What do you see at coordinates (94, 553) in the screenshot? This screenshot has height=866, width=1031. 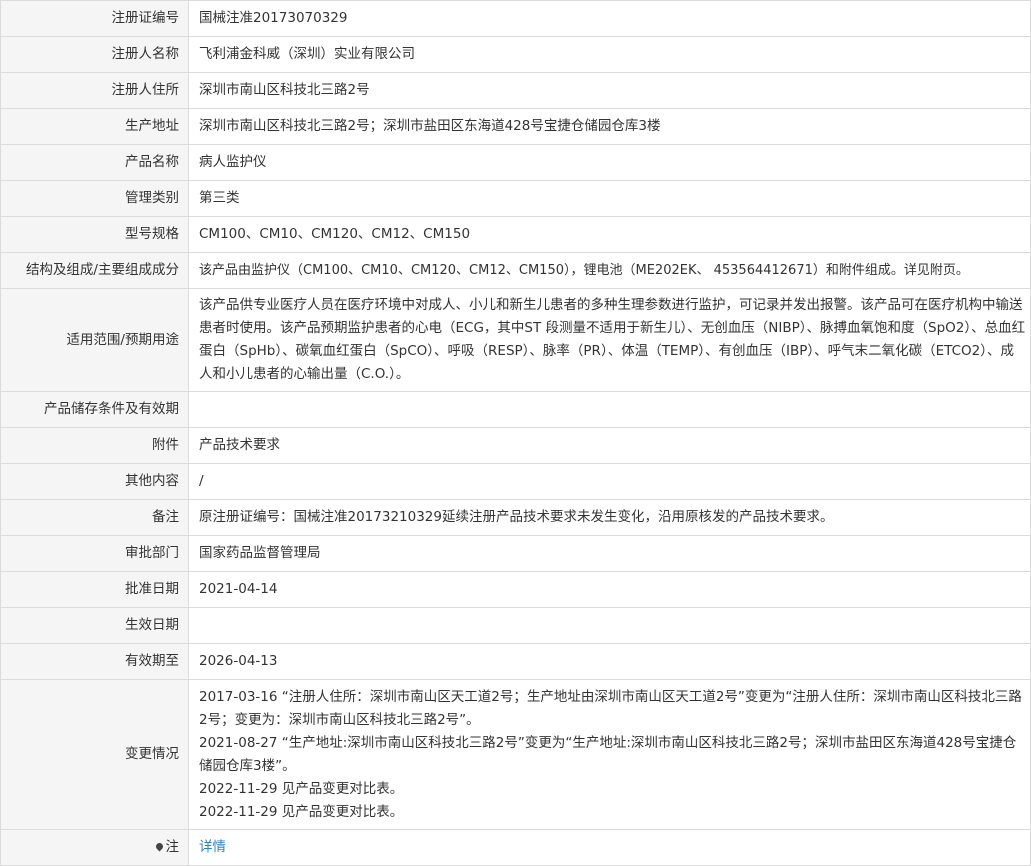 I see `field-label: 审批部门` at bounding box center [94, 553].